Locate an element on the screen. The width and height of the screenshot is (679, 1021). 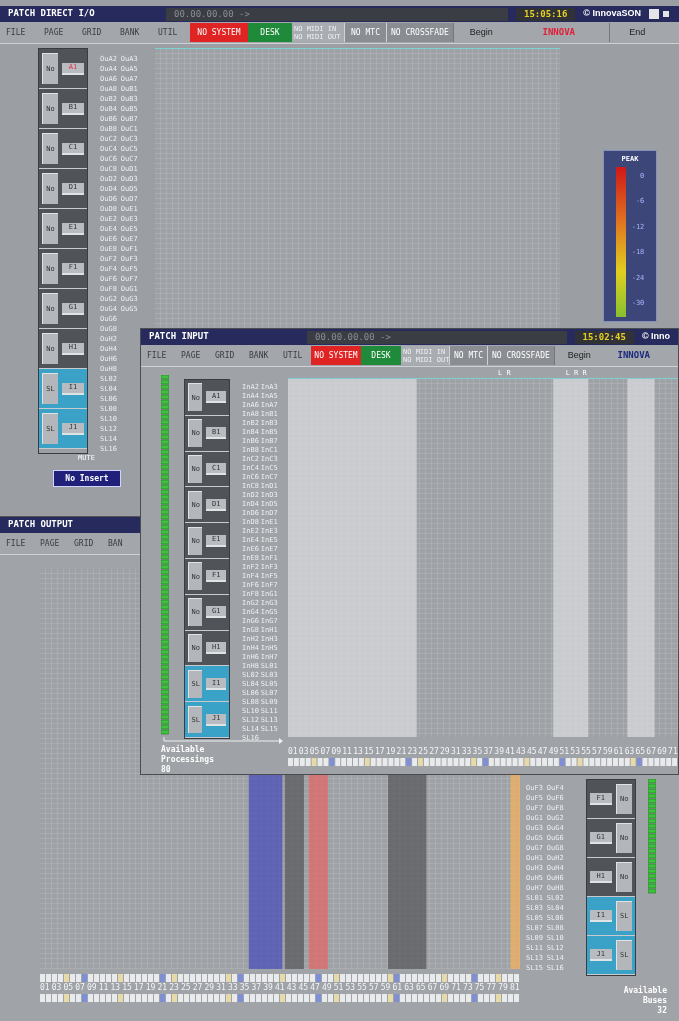
brand-logo: INNOVA is located at coordinates (634, 355).